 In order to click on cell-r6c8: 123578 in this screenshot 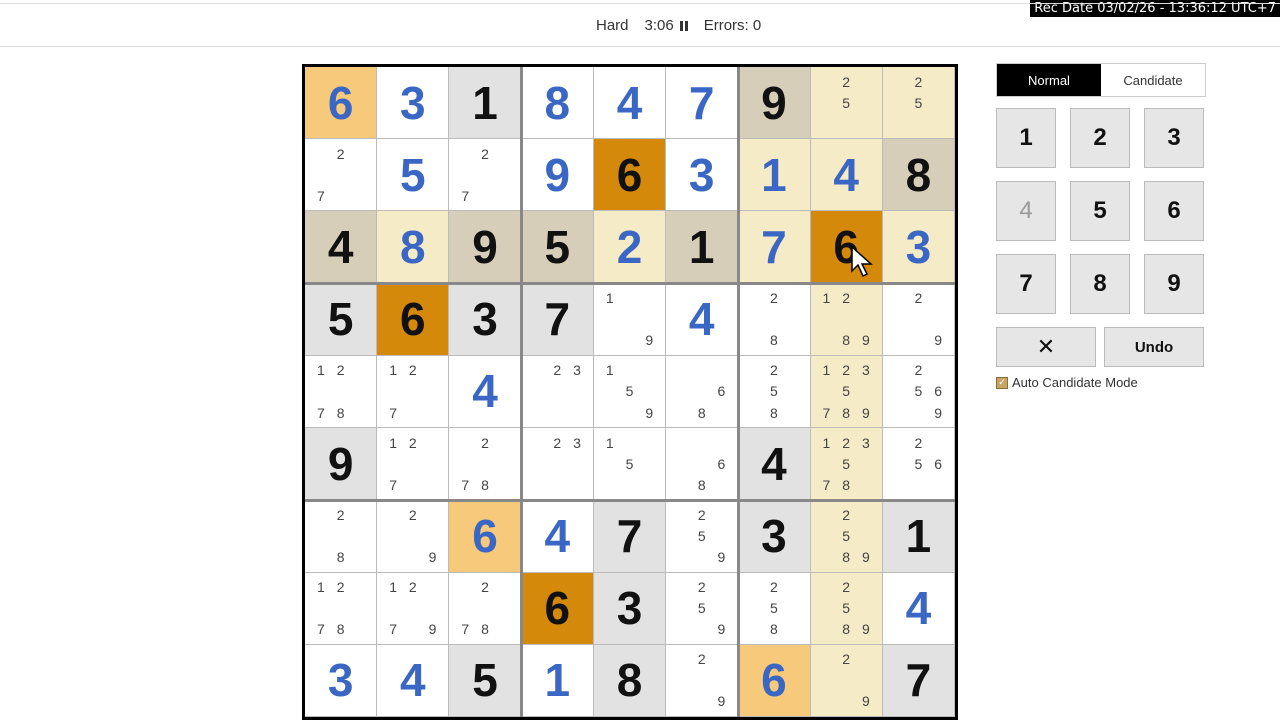, I will do `click(846, 464)`.